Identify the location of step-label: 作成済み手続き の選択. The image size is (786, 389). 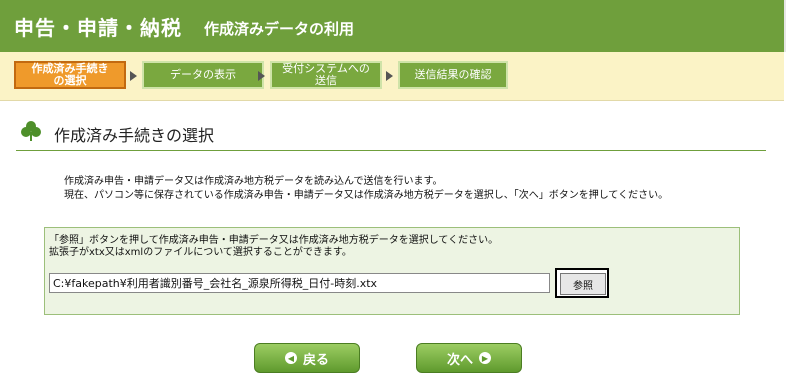
(70, 74).